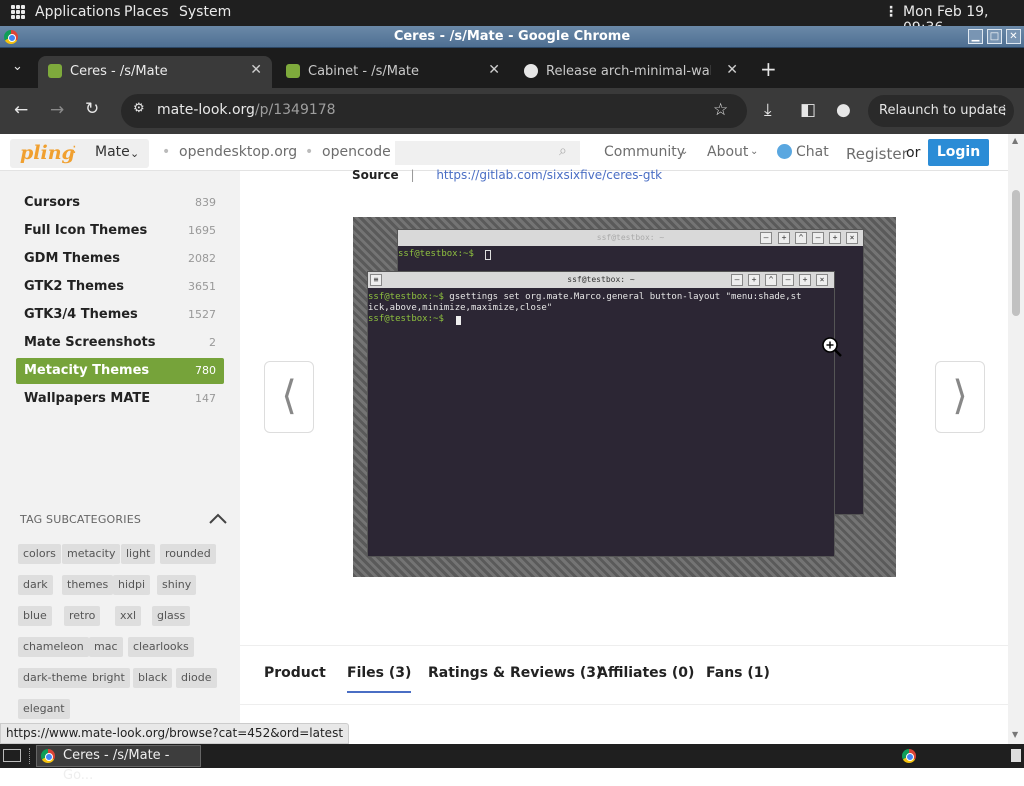  I want to click on tag-glass: glass, so click(171, 616).